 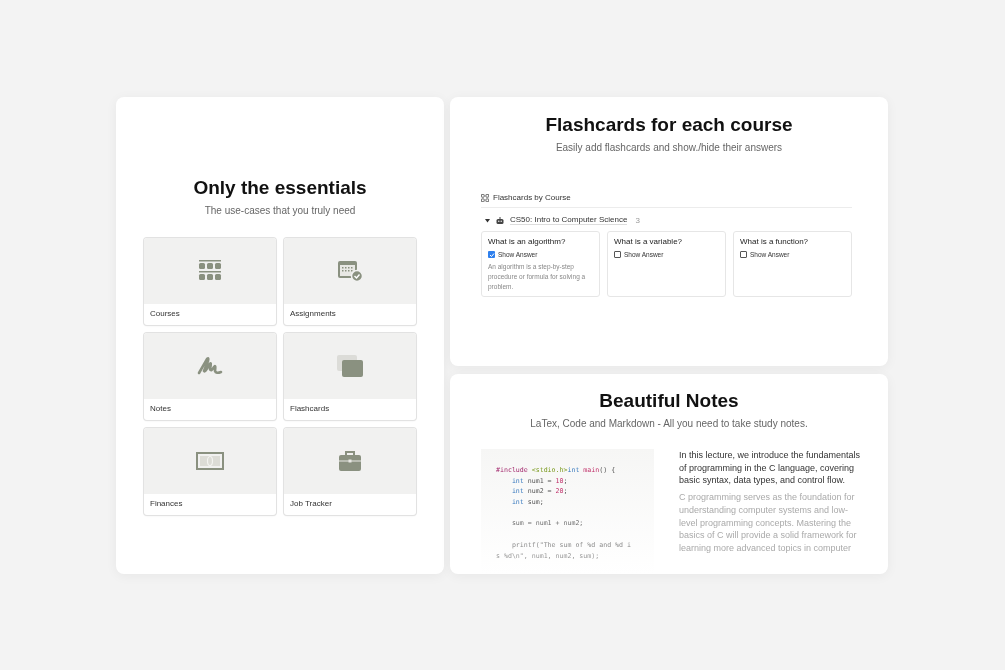 What do you see at coordinates (350, 271) in the screenshot?
I see `calendar-check-icon` at bounding box center [350, 271].